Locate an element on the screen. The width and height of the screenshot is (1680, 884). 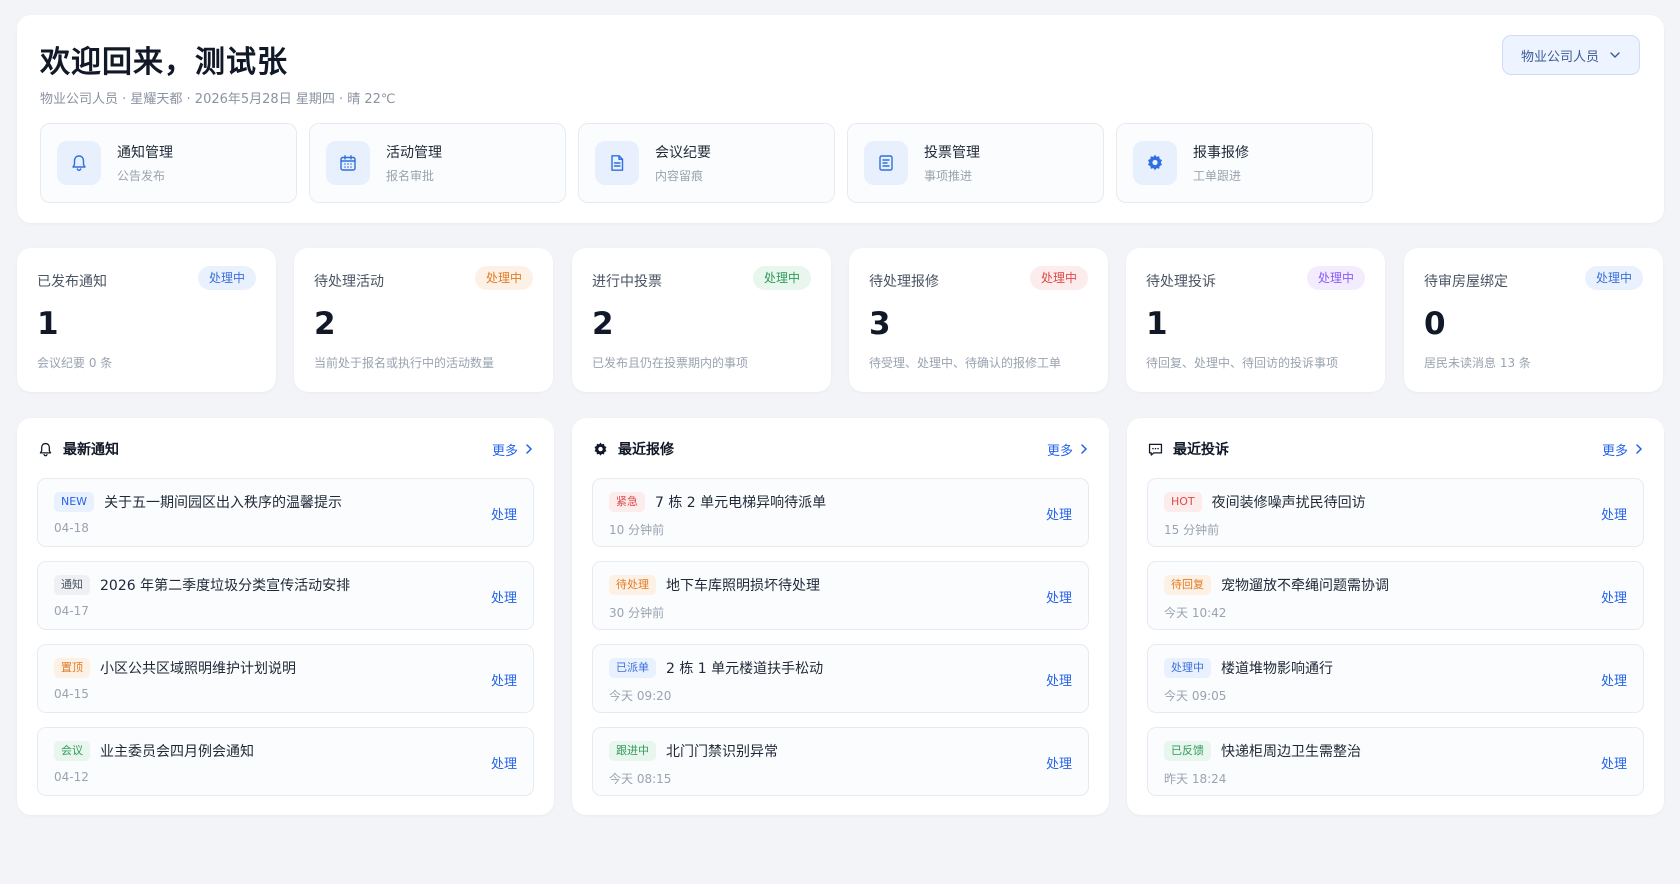
list-item-title: 北门门禁识别异常 is located at coordinates (722, 752).